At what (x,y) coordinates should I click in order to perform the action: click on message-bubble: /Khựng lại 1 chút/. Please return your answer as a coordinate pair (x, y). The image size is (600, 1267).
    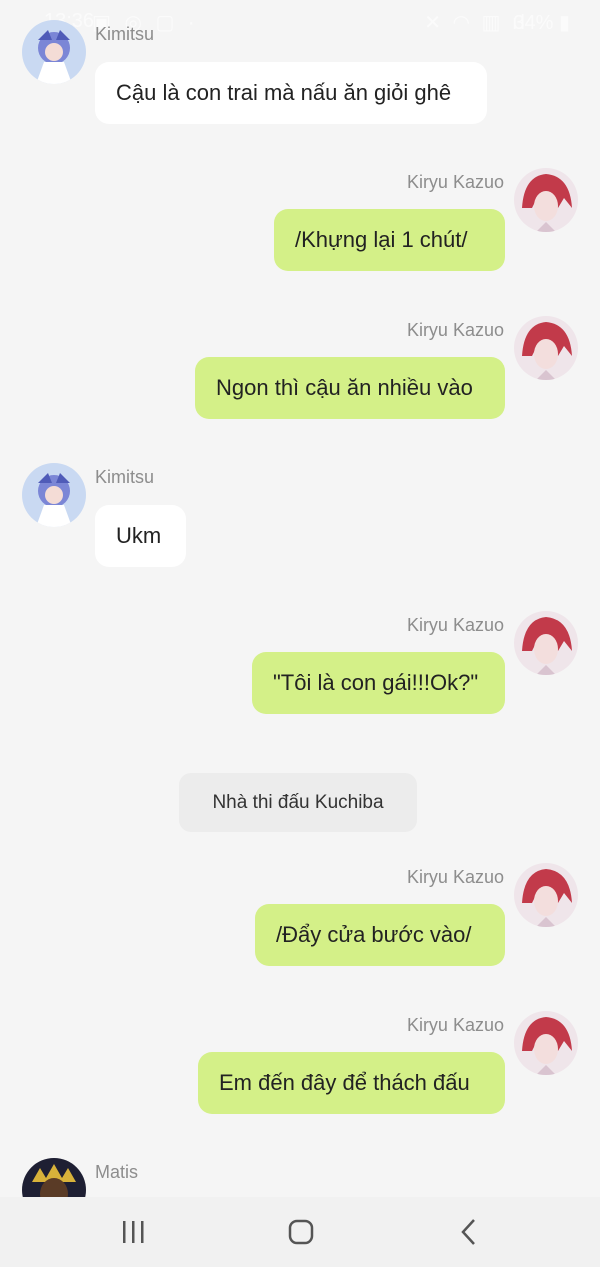
    Looking at the image, I should click on (389, 240).